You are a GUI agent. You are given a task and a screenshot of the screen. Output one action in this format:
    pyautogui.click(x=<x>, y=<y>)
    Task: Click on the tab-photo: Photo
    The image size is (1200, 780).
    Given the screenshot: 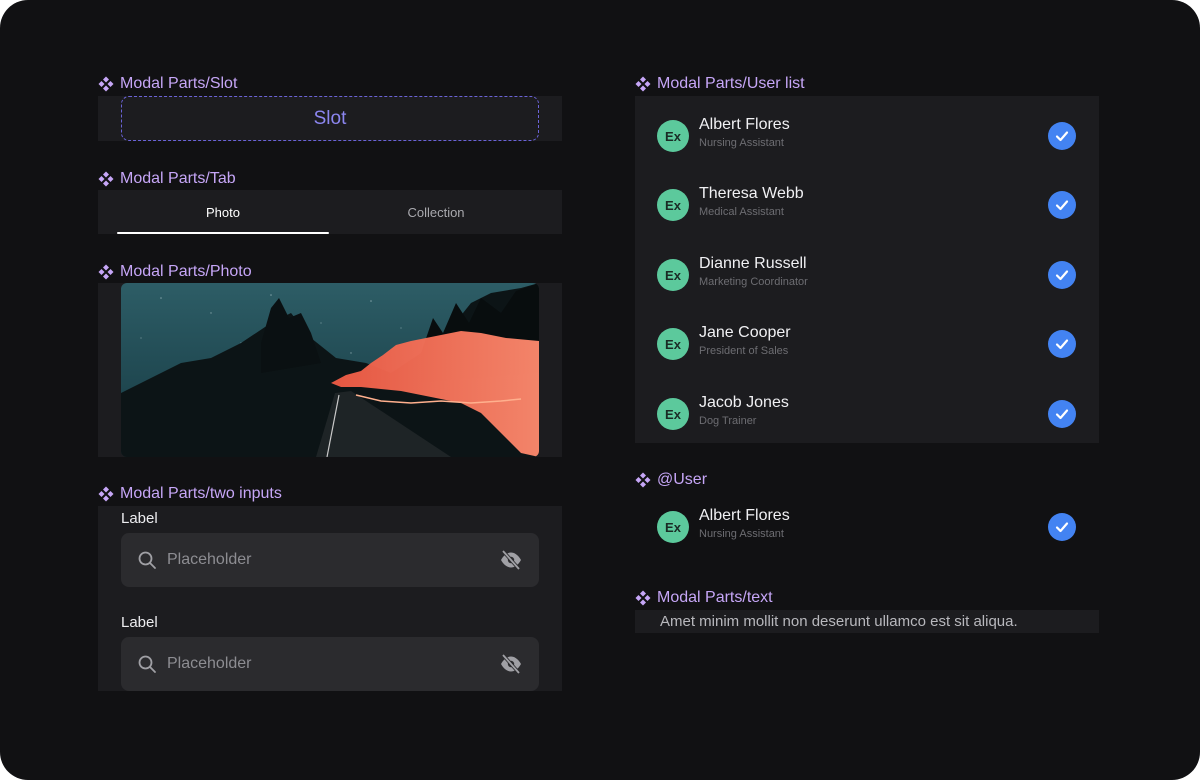 What is the action you would take?
    pyautogui.click(x=223, y=212)
    